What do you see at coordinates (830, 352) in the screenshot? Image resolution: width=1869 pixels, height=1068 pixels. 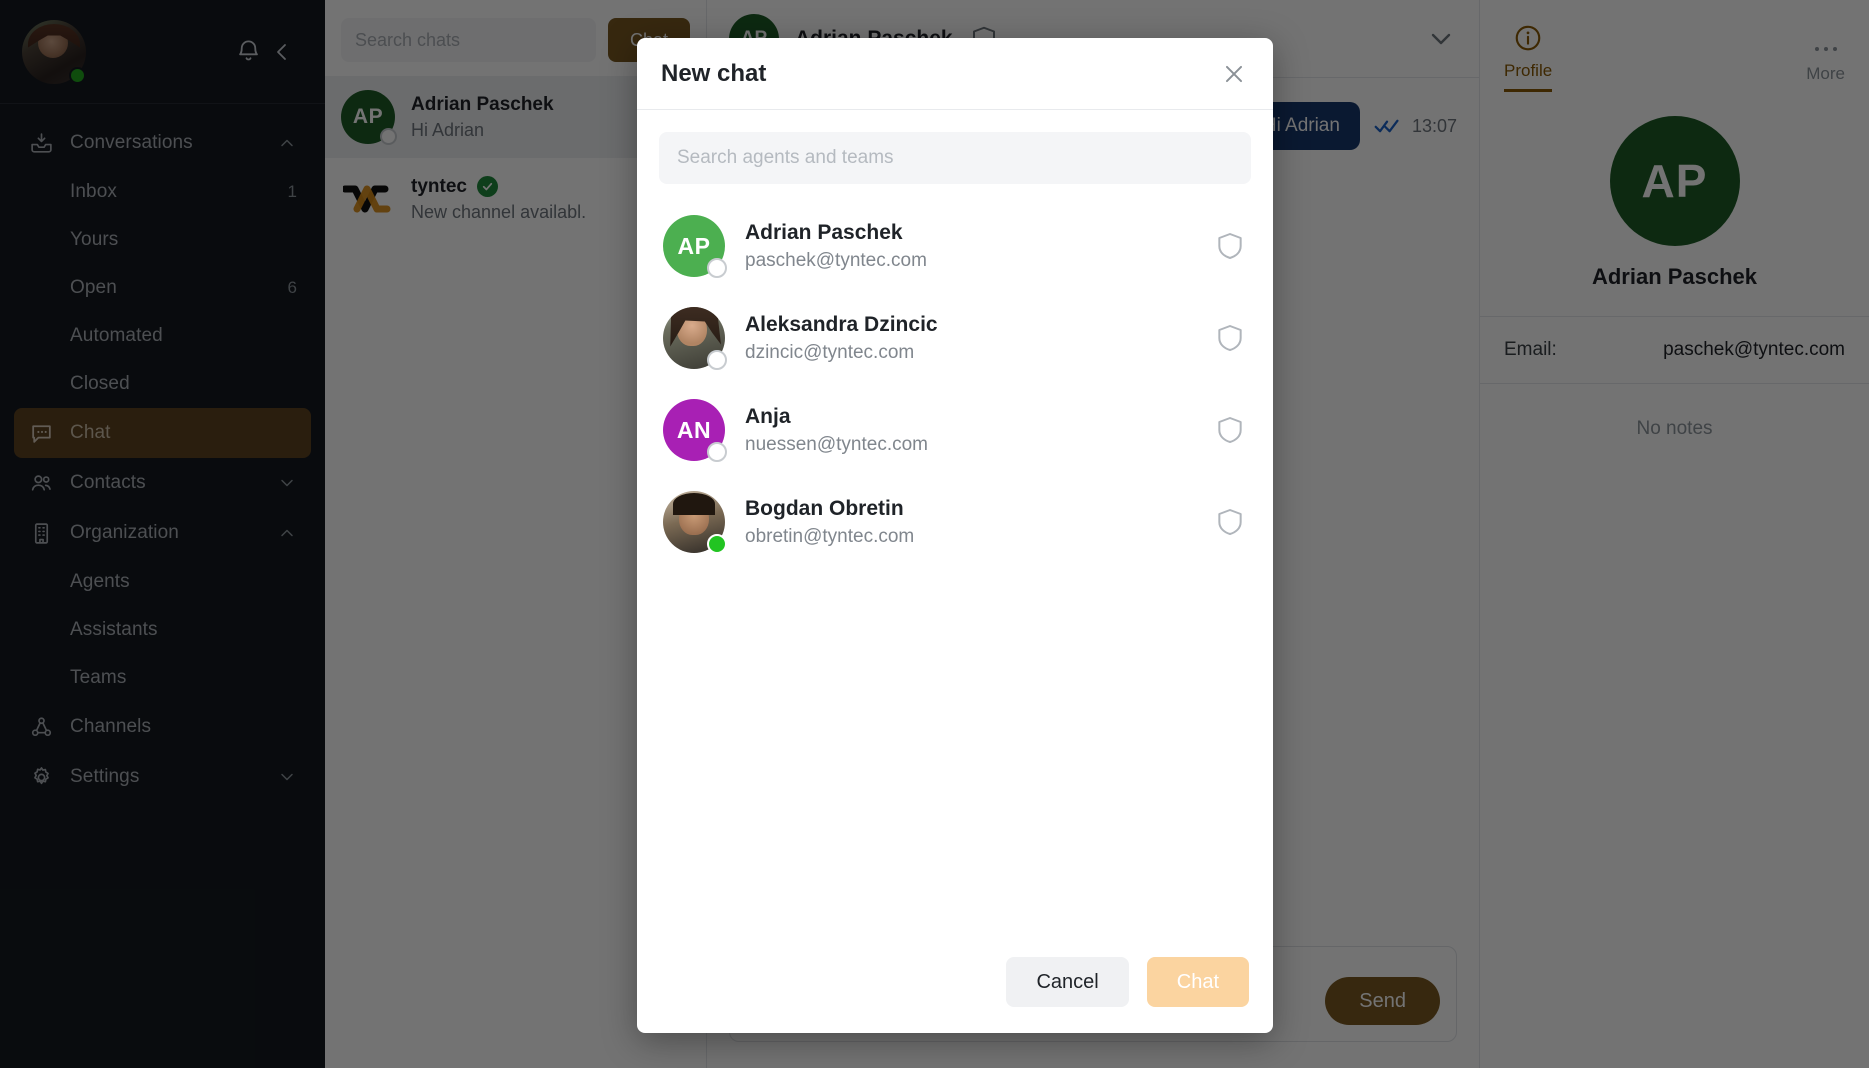 I see `agent-email: dzincic@tyntec.com` at bounding box center [830, 352].